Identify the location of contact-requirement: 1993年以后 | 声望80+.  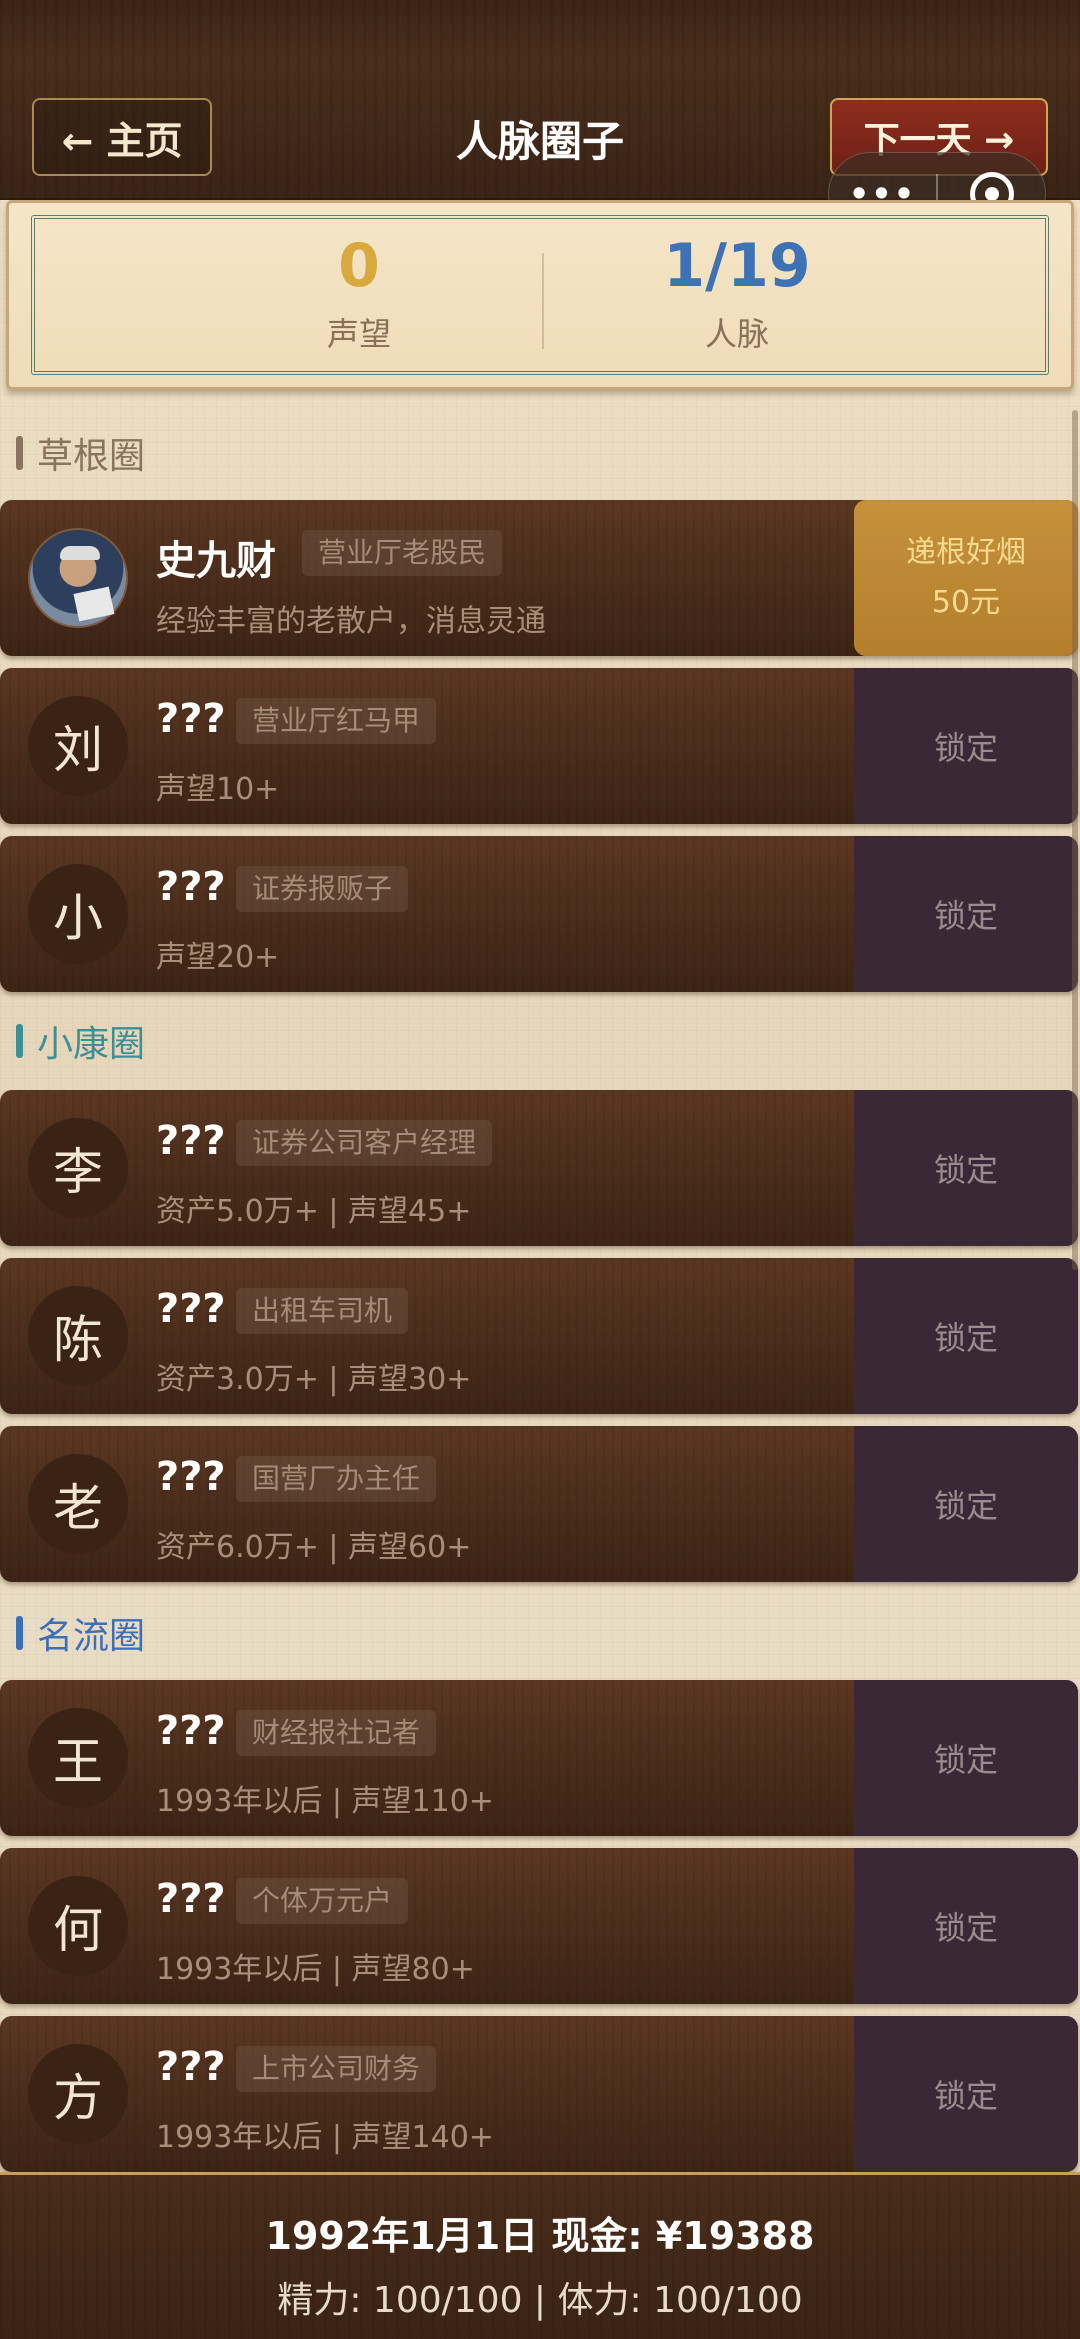
(315, 1969).